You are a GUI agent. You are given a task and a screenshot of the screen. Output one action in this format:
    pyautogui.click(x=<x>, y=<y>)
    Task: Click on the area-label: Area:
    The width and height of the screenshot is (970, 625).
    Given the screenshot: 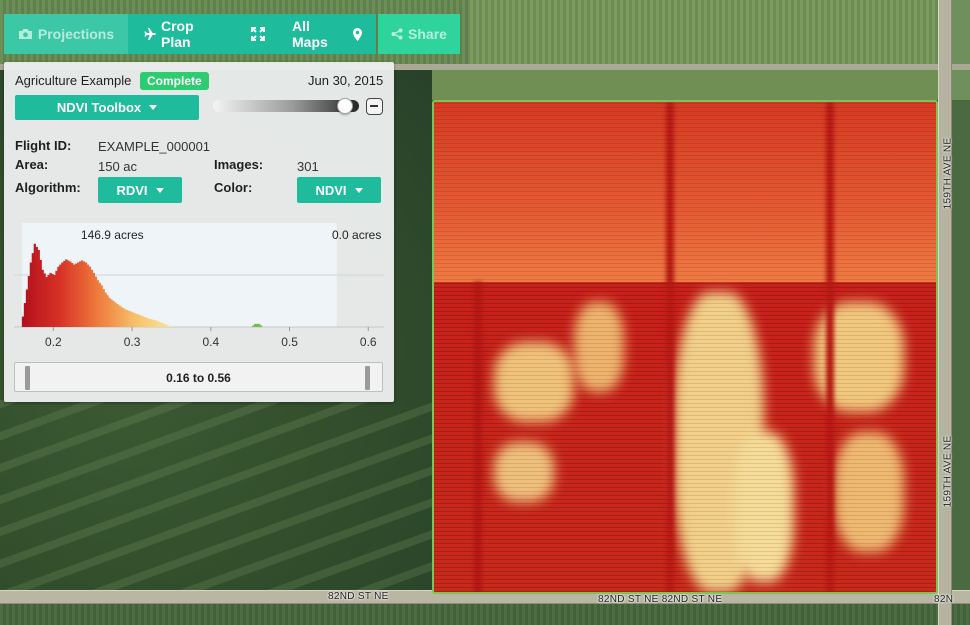 What is the action you would take?
    pyautogui.click(x=32, y=164)
    